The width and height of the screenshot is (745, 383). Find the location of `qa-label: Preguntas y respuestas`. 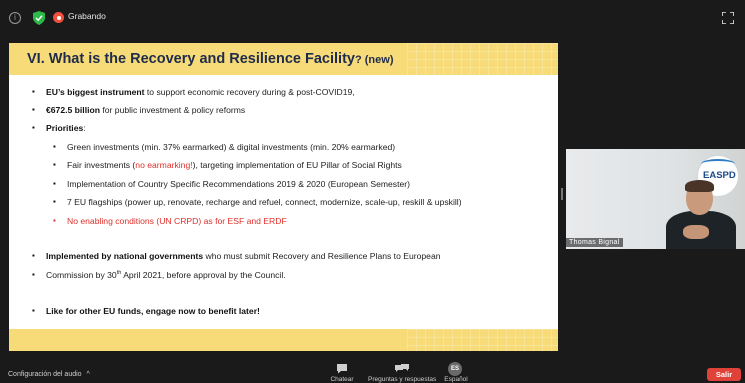

qa-label: Preguntas y respuestas is located at coordinates (402, 379).